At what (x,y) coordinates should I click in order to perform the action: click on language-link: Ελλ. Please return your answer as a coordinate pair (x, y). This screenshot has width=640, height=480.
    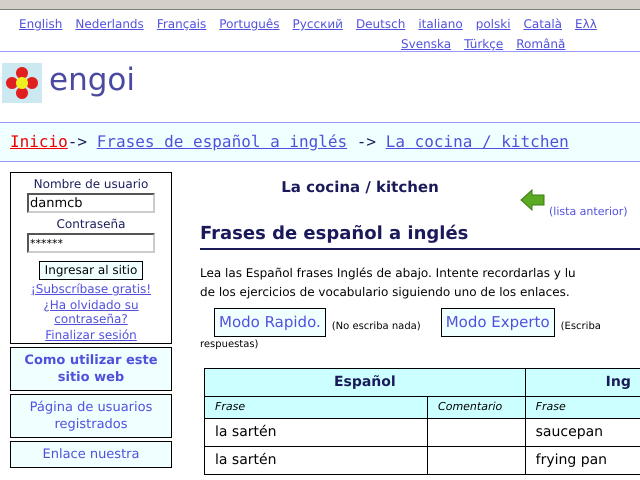
    Looking at the image, I should click on (586, 24).